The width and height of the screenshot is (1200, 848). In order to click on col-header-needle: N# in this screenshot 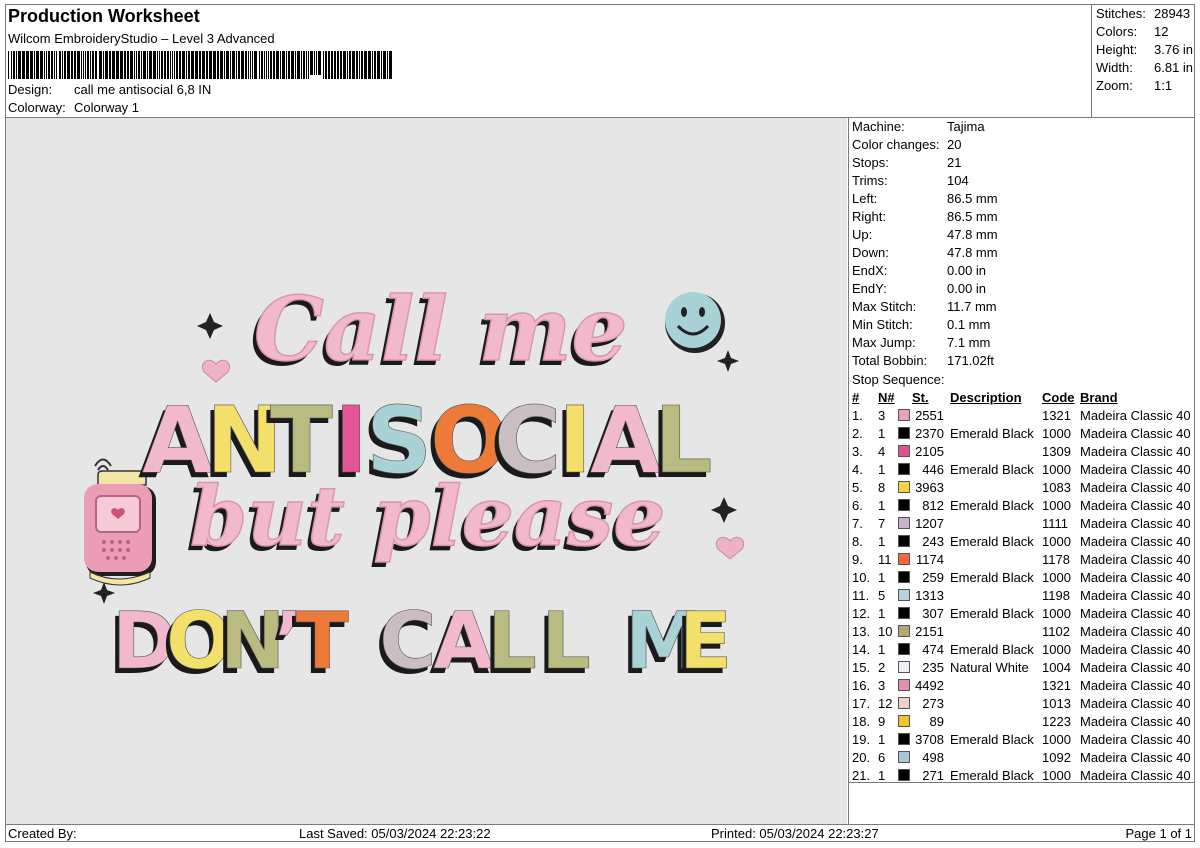, I will do `click(886, 397)`.